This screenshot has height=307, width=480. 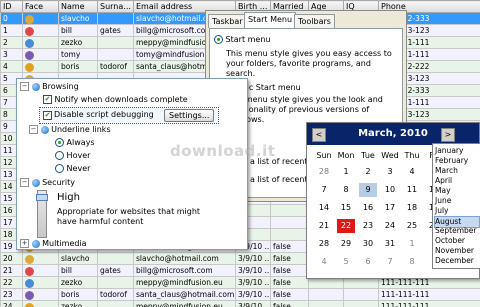 I want to click on hover-radio, so click(x=59, y=155).